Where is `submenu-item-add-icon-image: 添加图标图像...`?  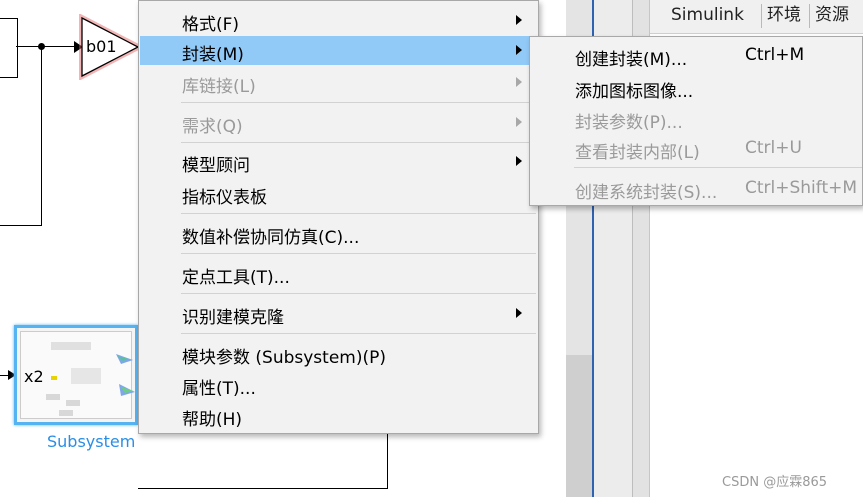
submenu-item-add-icon-image: 添加图标图像... is located at coordinates (696, 87).